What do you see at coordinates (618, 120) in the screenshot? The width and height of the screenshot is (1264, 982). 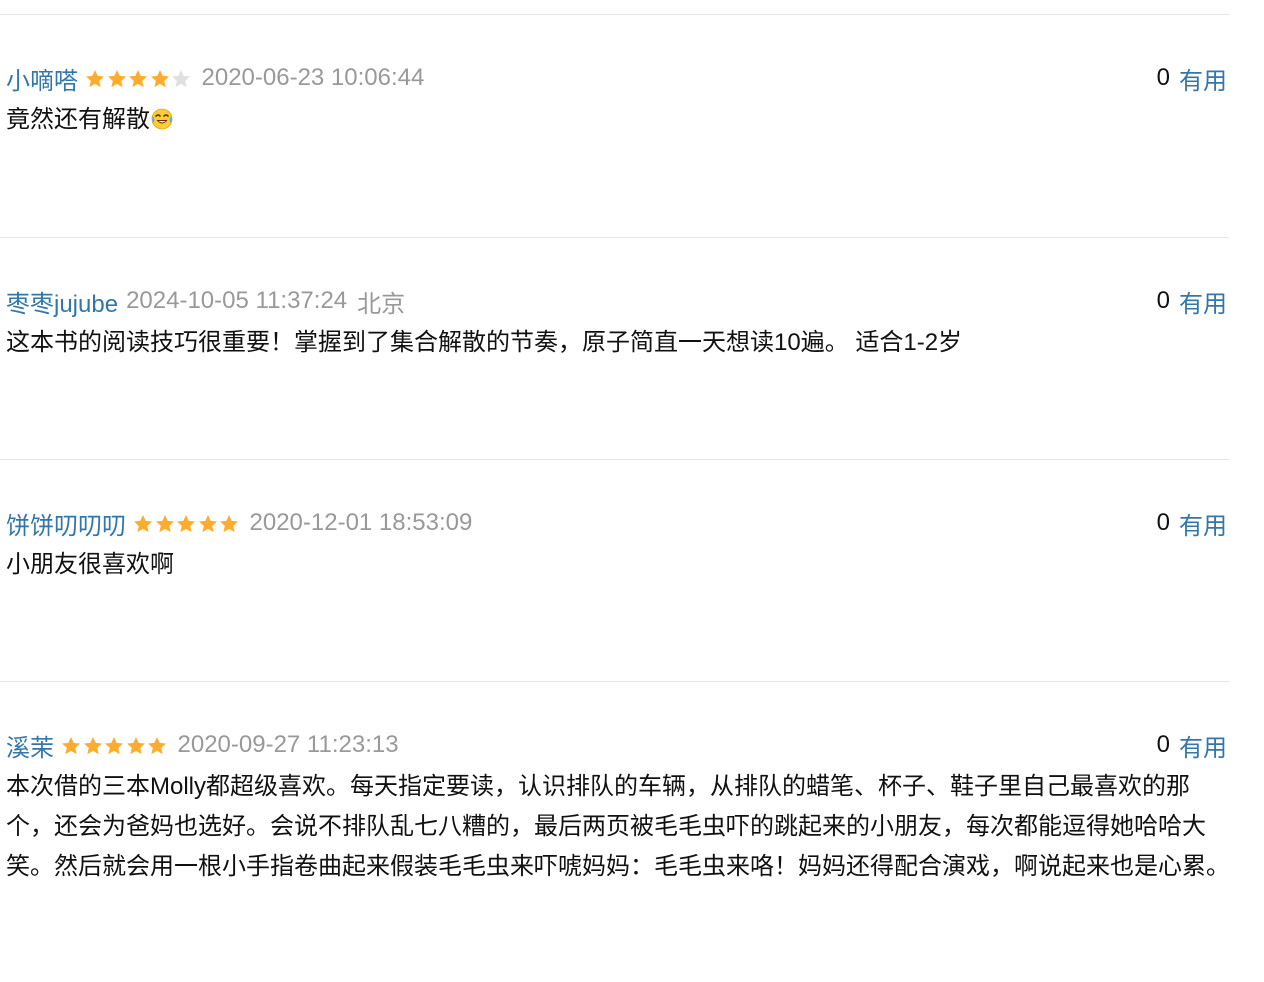 I see `comment-content: 竟然还有解散` at bounding box center [618, 120].